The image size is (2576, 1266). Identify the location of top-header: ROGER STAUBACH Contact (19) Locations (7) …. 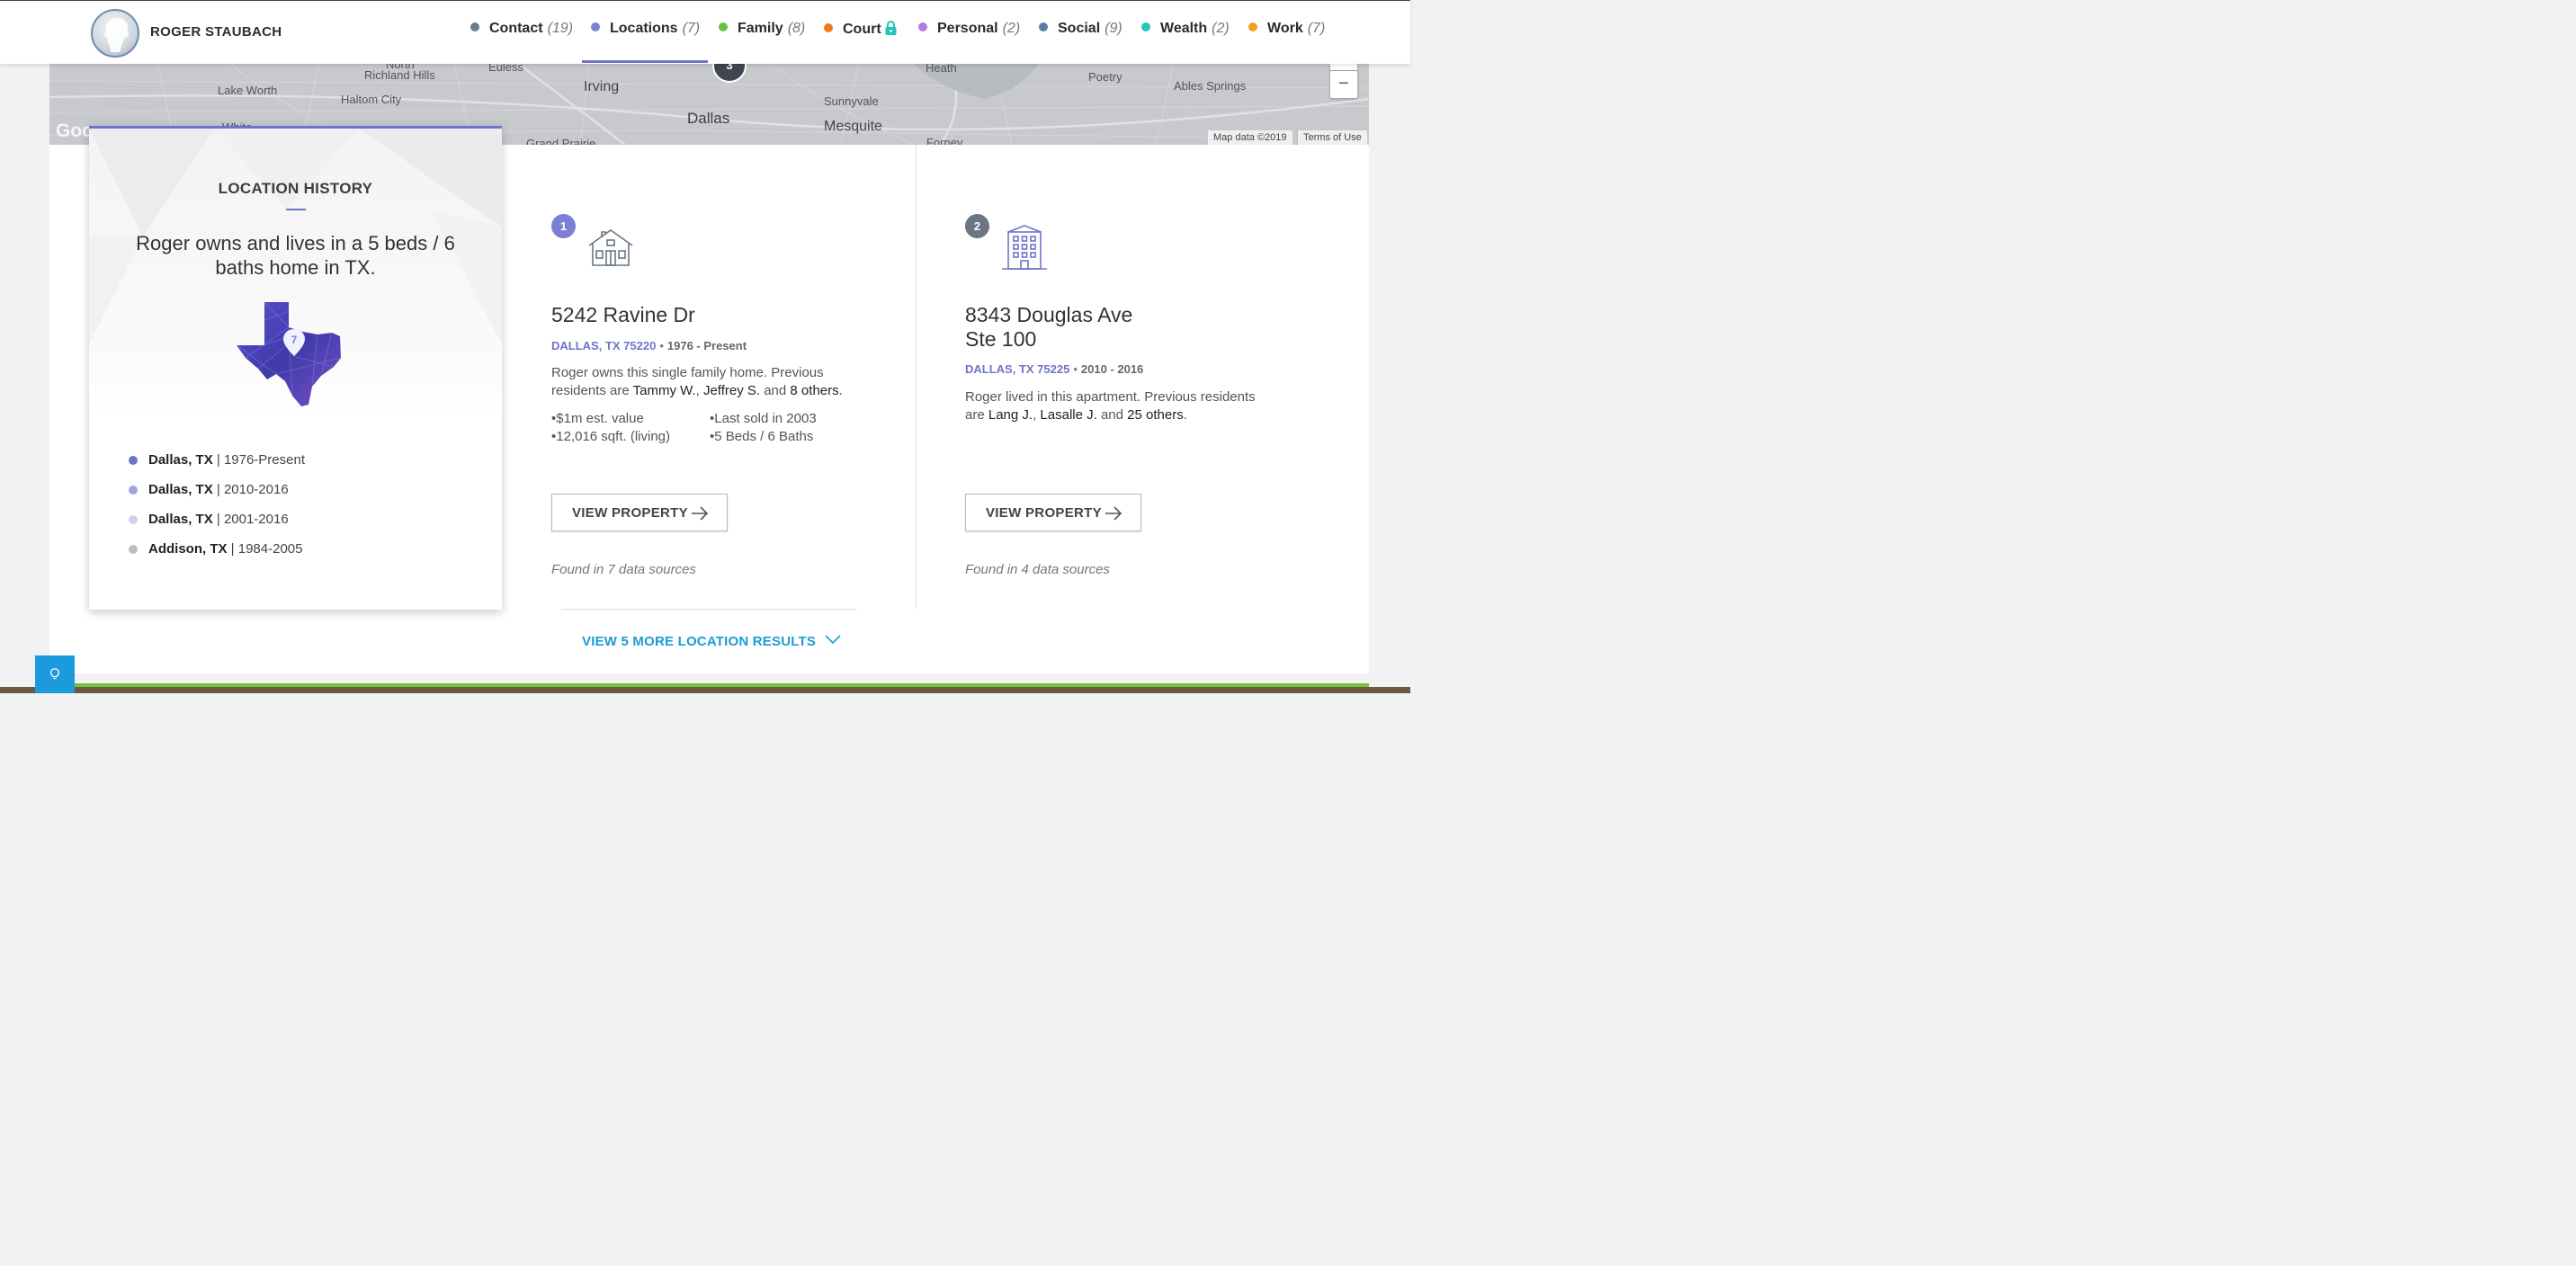
(705, 32).